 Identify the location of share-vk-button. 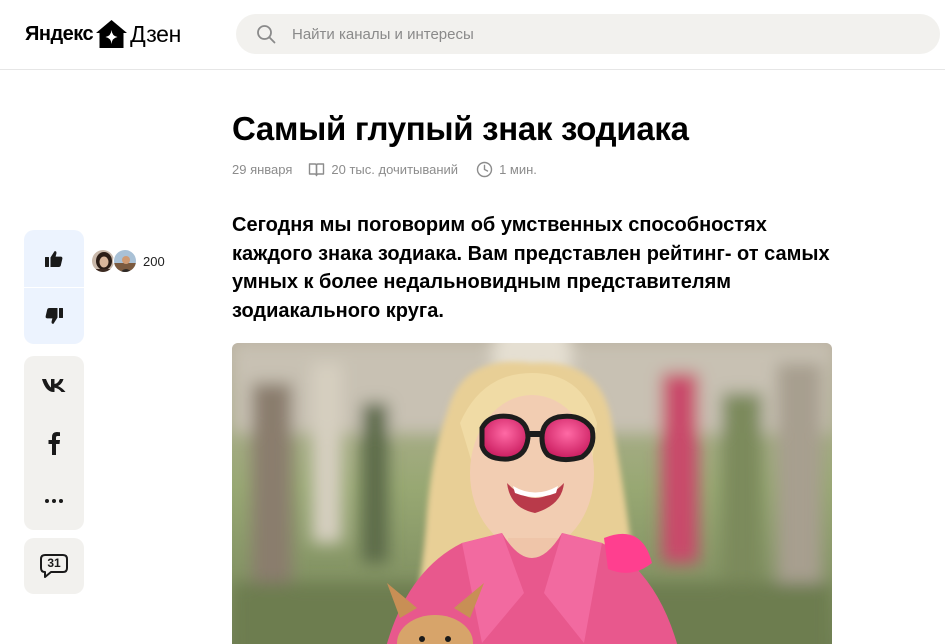
(54, 385).